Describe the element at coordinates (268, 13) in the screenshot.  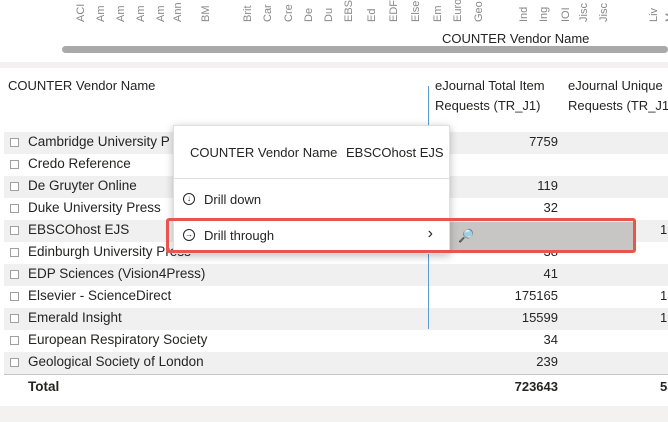
I see `x-axis-tick-label: Car` at that location.